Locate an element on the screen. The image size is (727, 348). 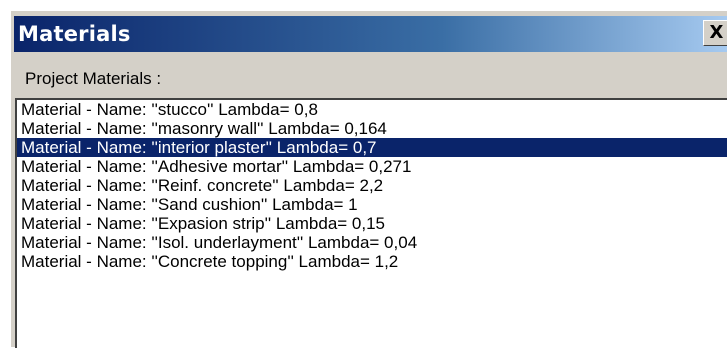
window-title: Materials is located at coordinates (74, 34).